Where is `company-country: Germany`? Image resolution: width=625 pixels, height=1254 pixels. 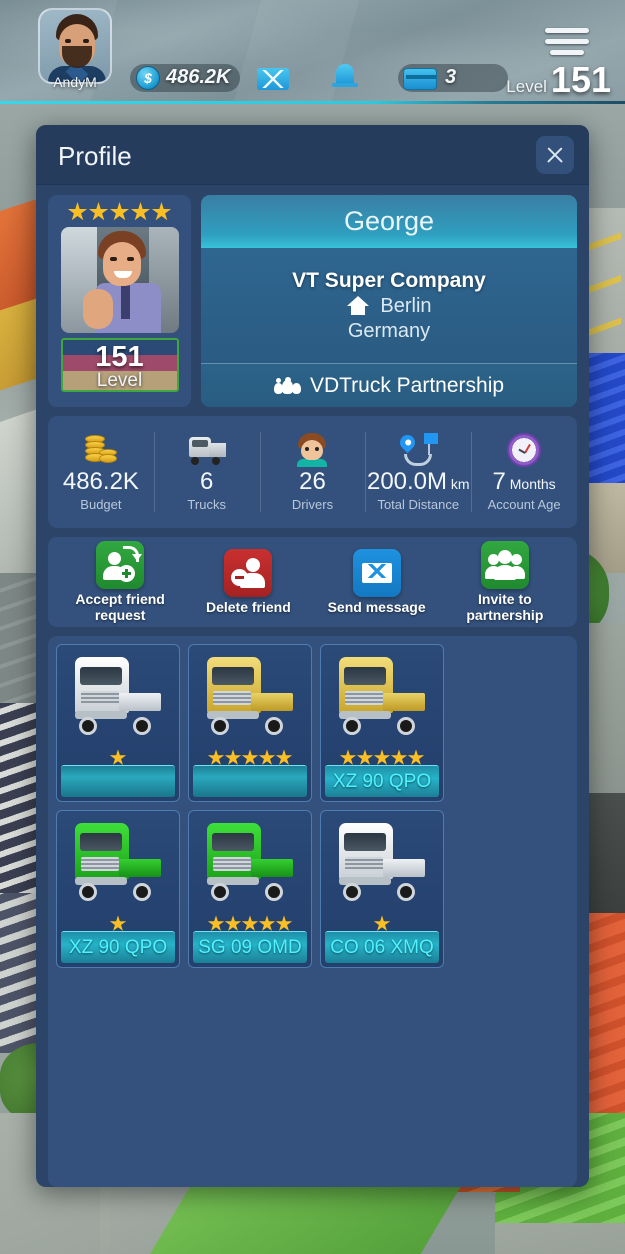
company-country: Germany is located at coordinates (389, 330).